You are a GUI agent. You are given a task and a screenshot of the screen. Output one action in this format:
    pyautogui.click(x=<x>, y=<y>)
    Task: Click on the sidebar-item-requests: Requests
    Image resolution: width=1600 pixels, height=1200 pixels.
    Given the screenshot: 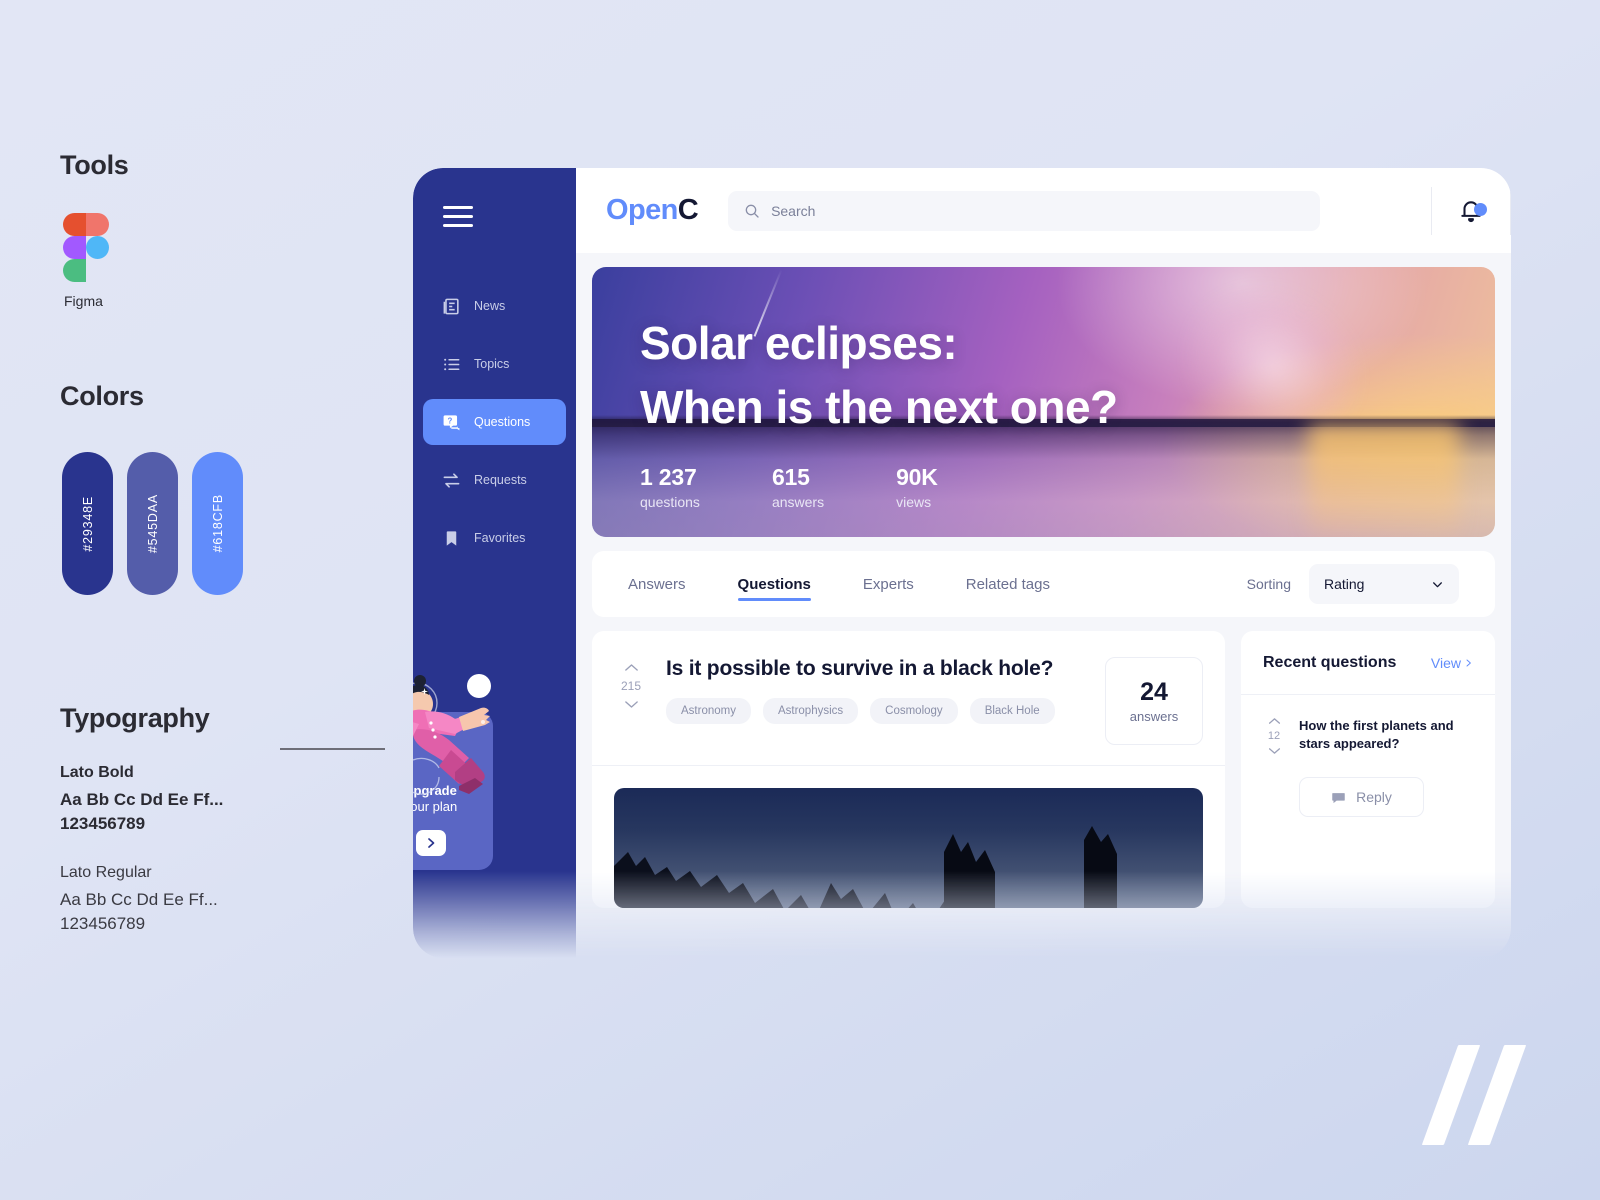 What is the action you would take?
    pyautogui.click(x=494, y=480)
    